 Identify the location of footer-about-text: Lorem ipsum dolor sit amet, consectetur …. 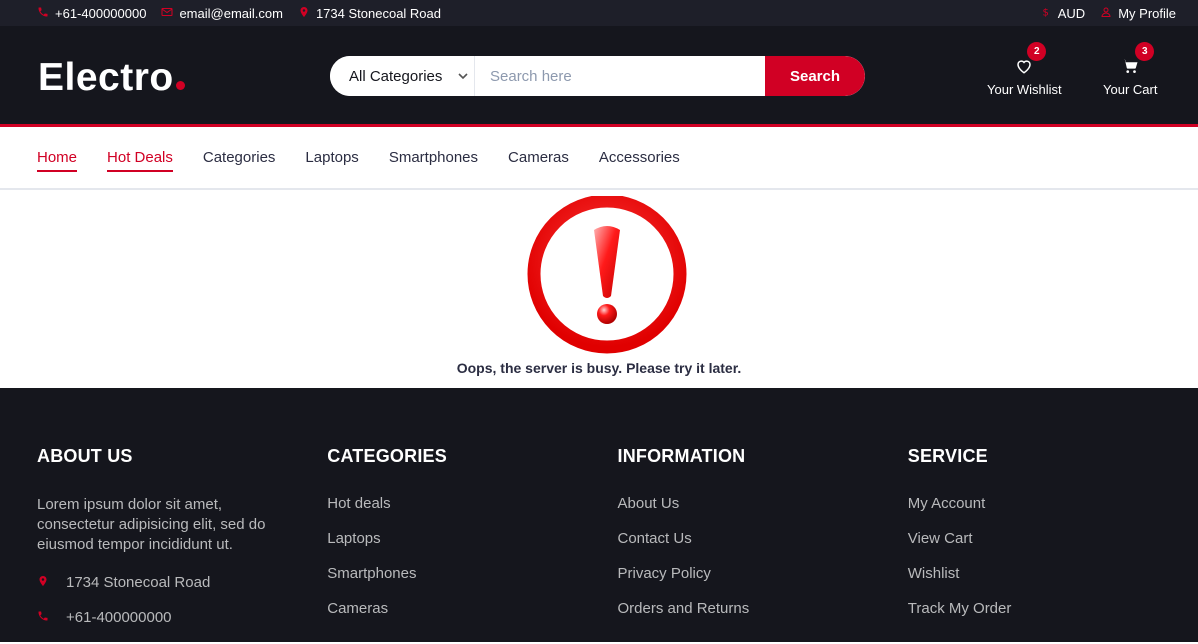
(151, 524).